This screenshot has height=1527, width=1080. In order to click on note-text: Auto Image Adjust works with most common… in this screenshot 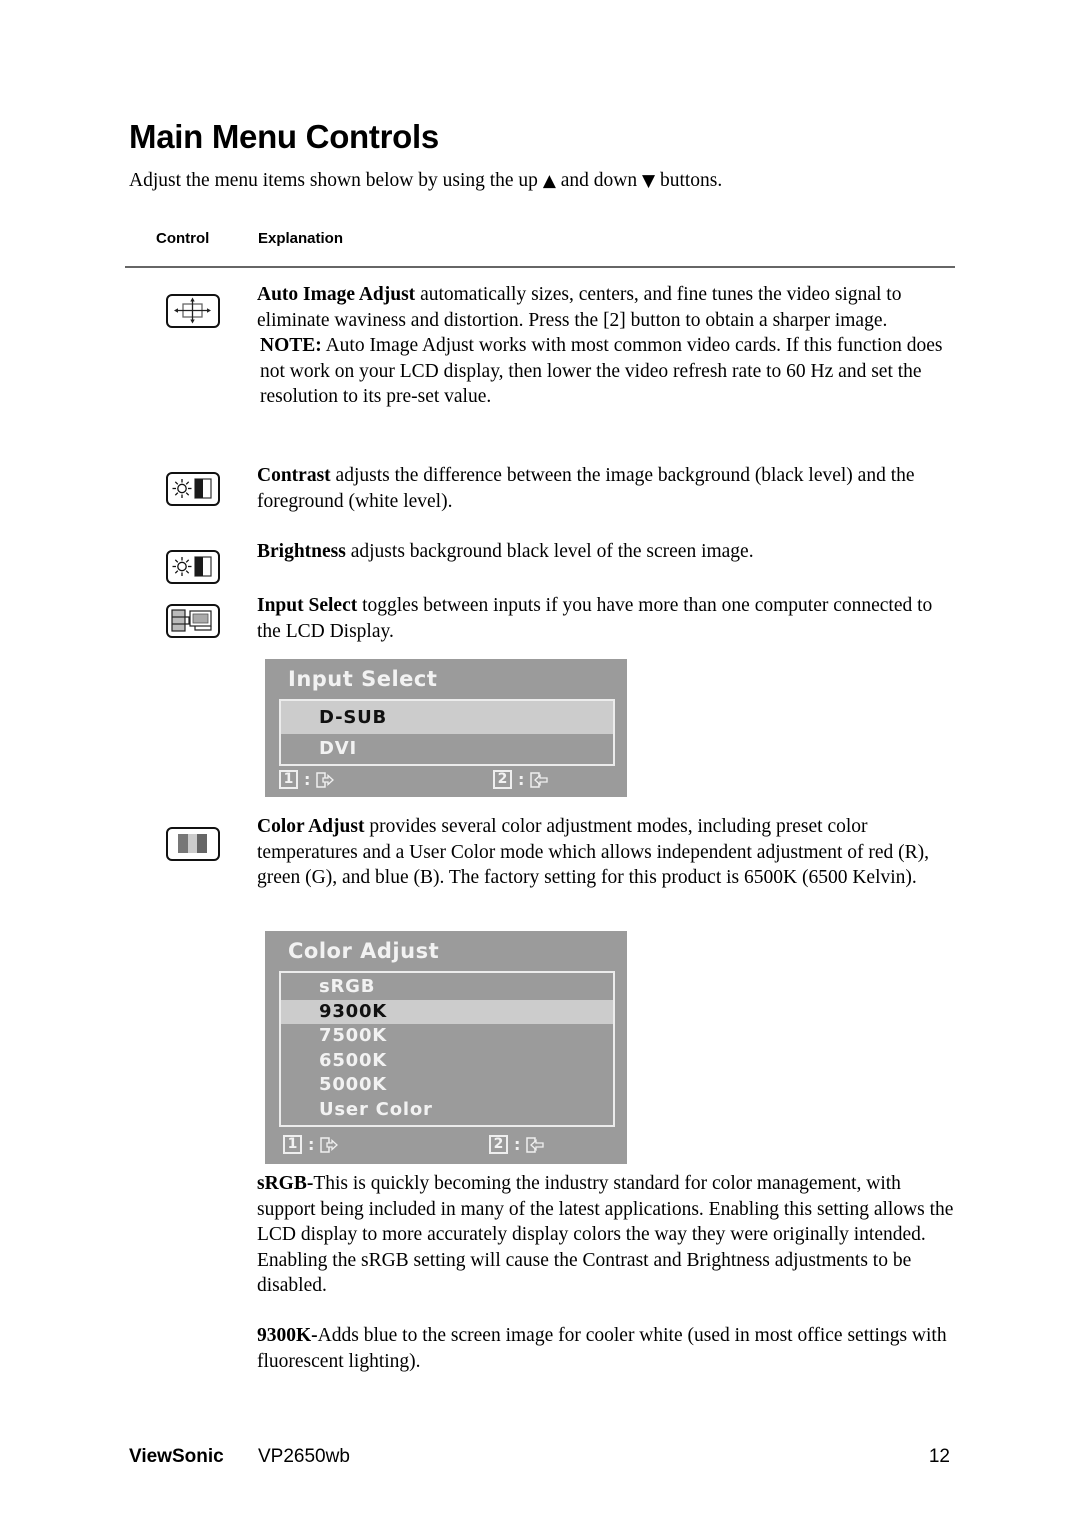, I will do `click(601, 371)`.